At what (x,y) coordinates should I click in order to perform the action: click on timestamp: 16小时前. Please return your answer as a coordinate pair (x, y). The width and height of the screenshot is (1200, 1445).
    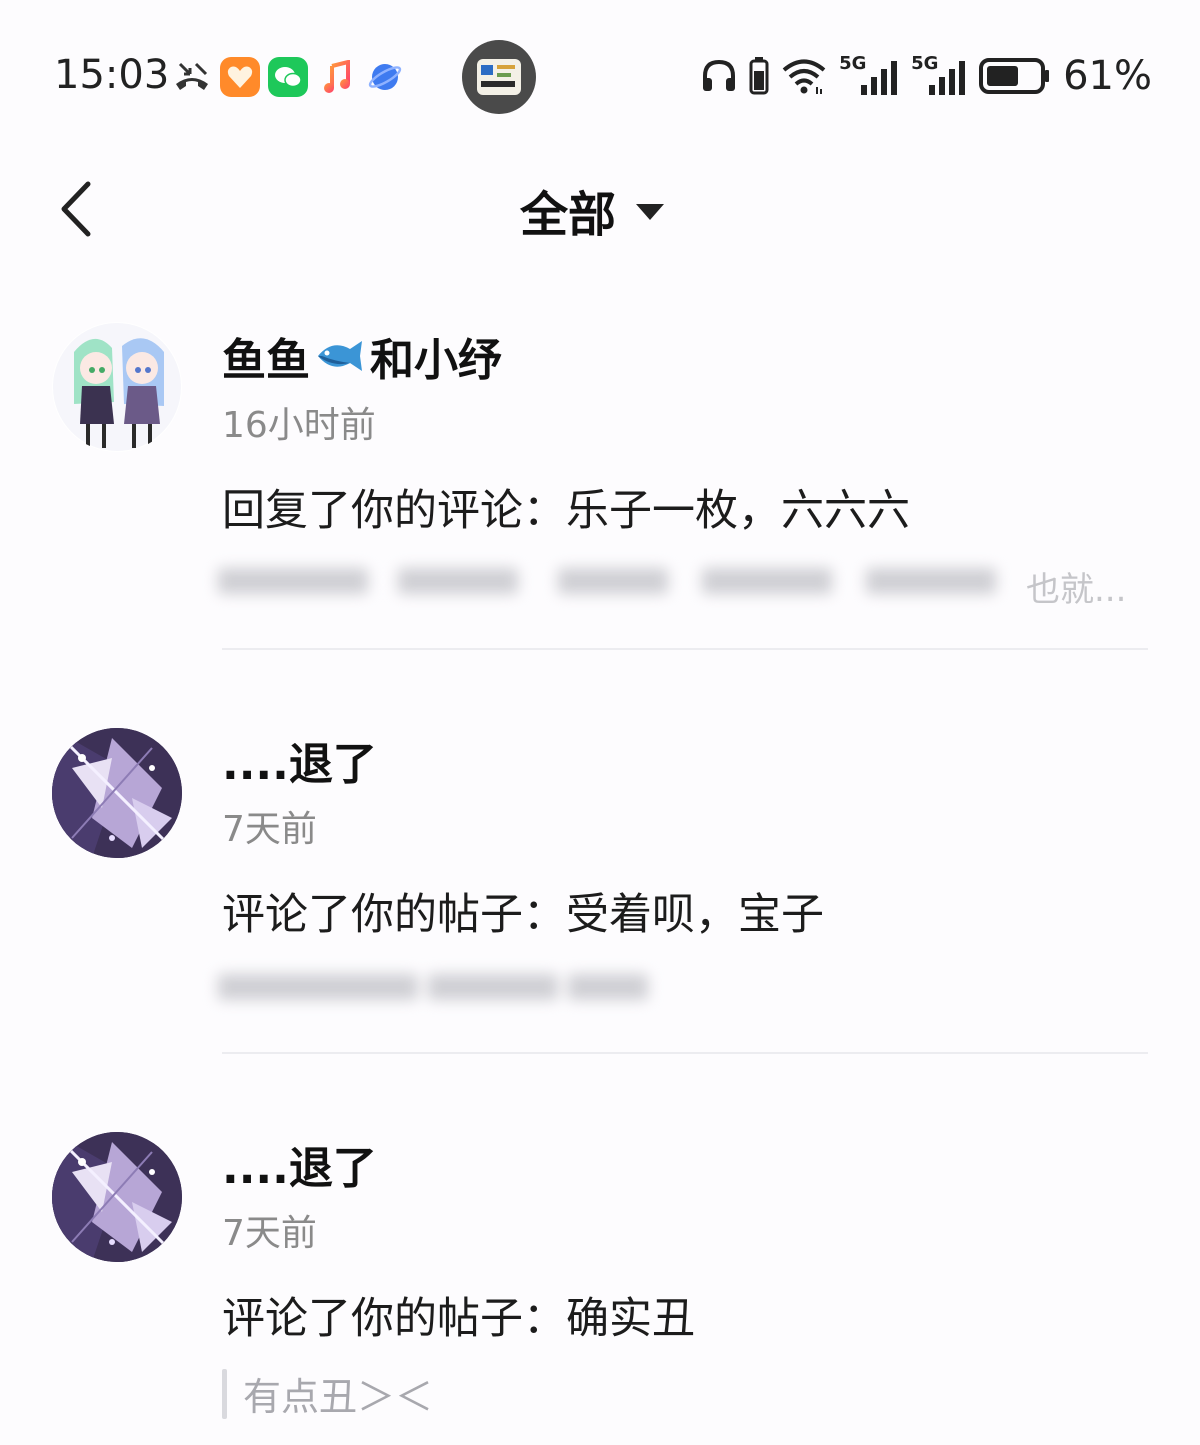
    Looking at the image, I should click on (299, 425).